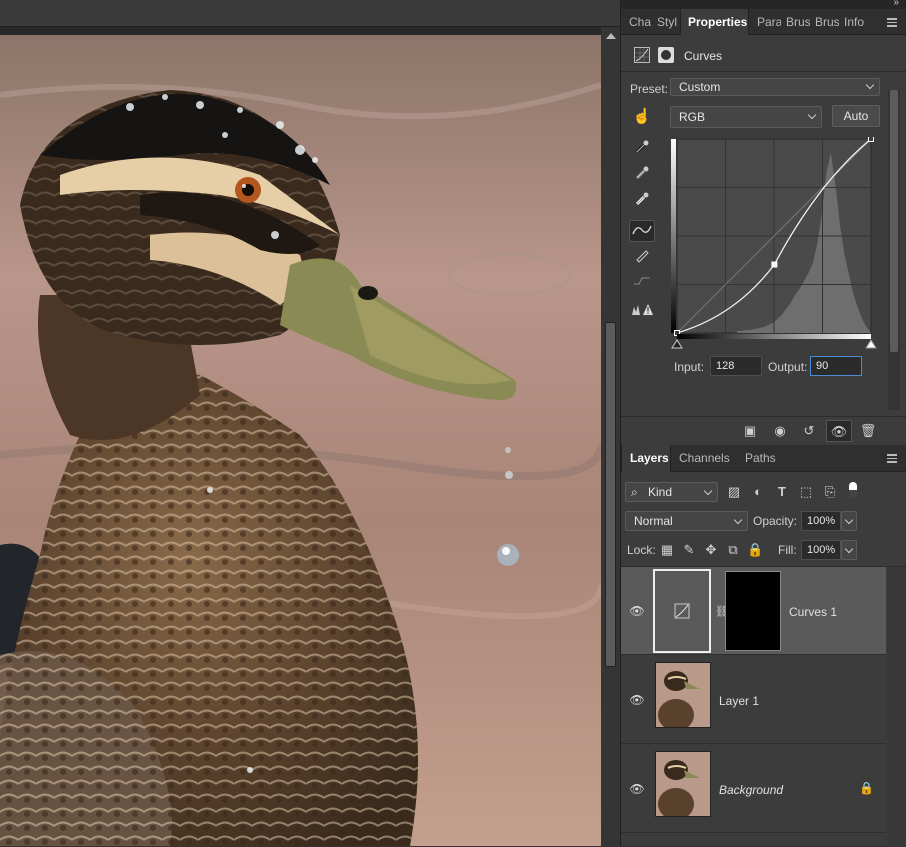 The image size is (906, 847). Describe the element at coordinates (769, 22) in the screenshot. I see `tab-paragraph: Para` at that location.